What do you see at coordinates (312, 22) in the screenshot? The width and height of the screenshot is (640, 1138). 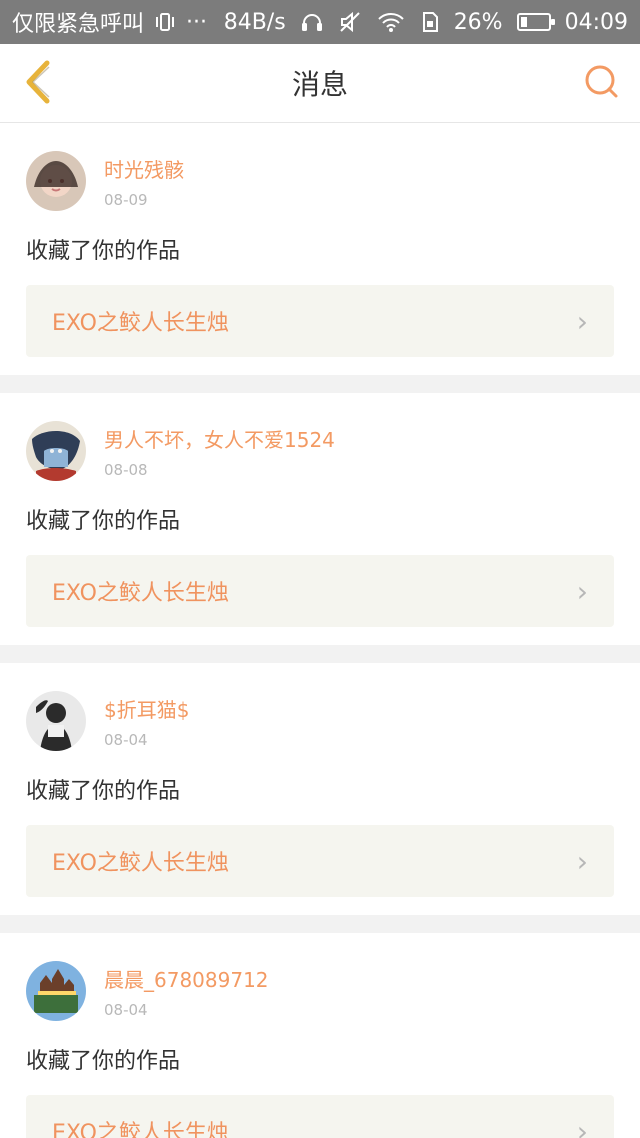 I see `headphones-icon` at bounding box center [312, 22].